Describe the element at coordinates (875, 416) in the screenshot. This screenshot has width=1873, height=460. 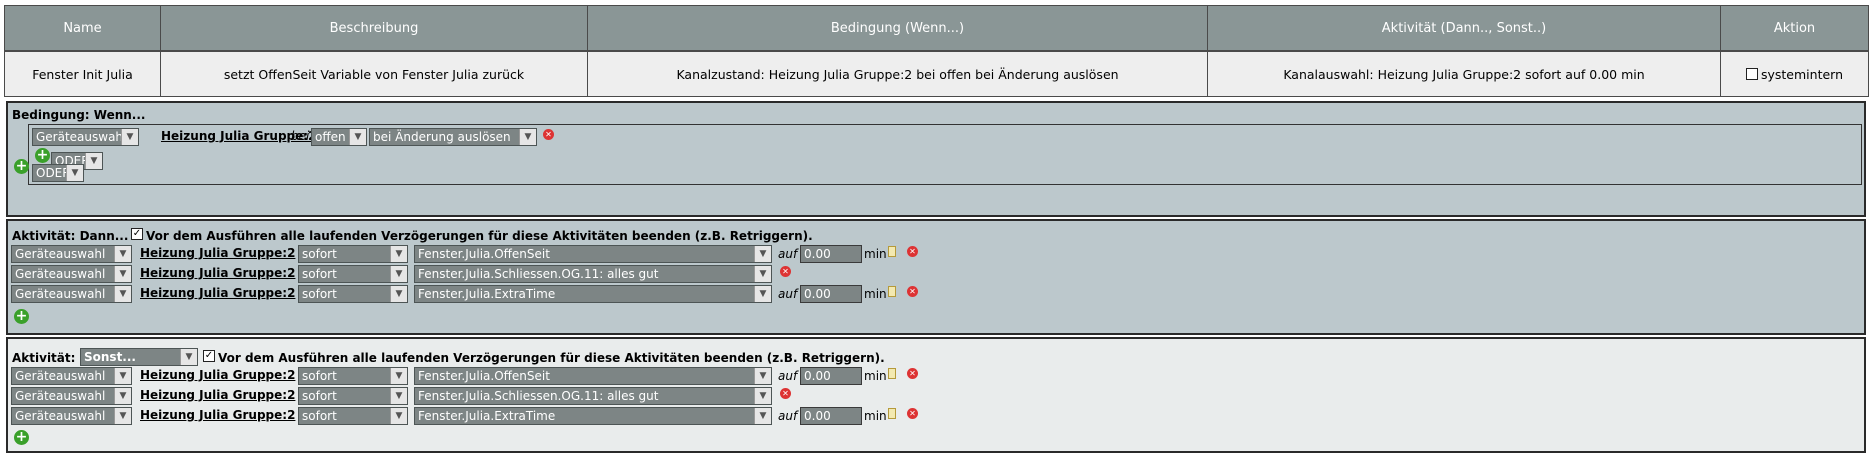
I see `else-row3-unit: min` at that location.